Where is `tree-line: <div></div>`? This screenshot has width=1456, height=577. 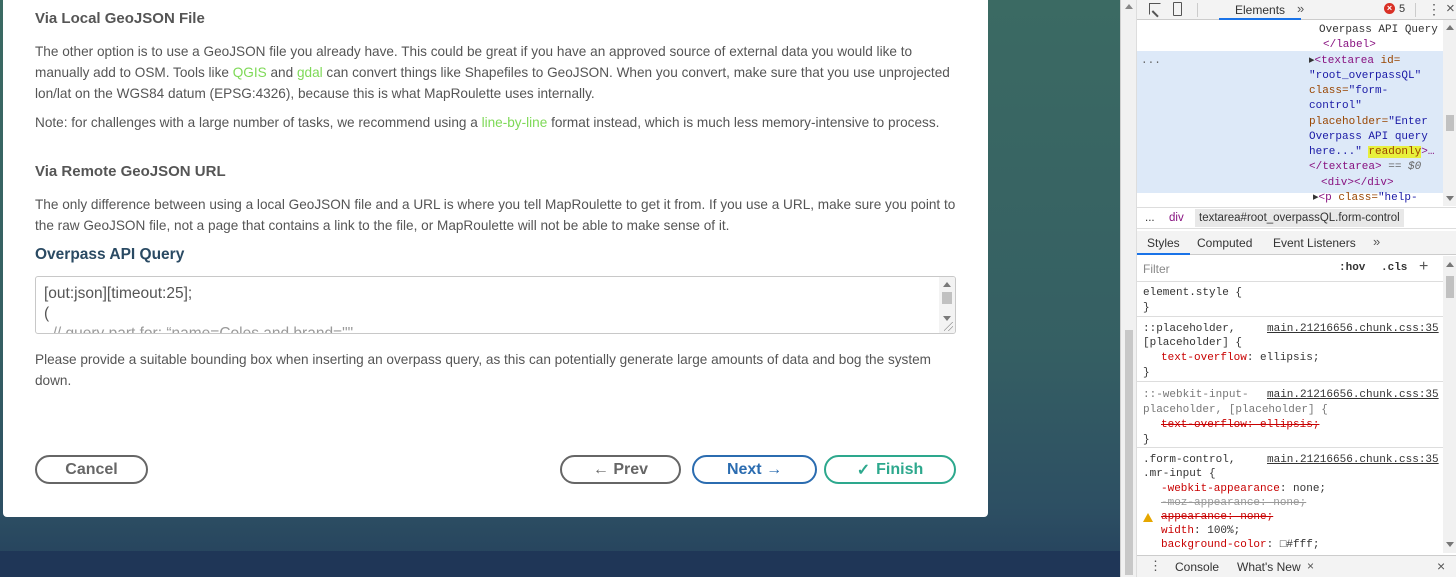
tree-line: <div></div> is located at coordinates (1357, 183).